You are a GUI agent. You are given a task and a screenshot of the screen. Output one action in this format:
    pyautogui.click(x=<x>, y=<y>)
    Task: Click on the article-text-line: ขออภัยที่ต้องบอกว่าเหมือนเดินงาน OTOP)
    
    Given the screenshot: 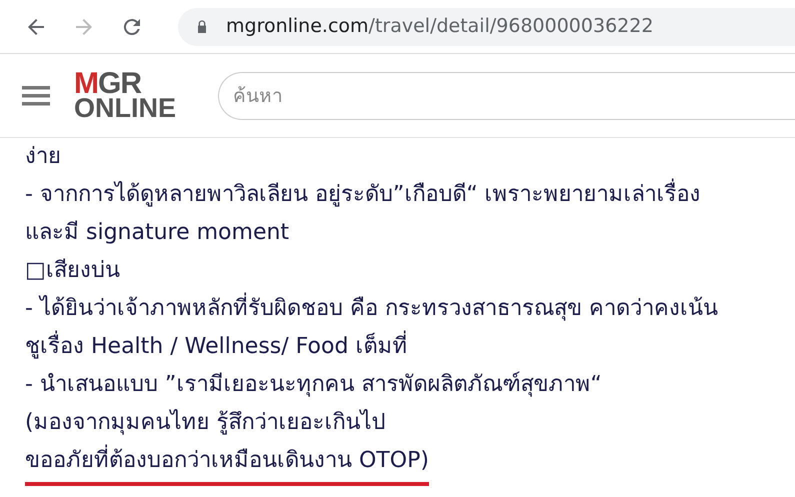 What is the action you would take?
    pyautogui.click(x=227, y=464)
    